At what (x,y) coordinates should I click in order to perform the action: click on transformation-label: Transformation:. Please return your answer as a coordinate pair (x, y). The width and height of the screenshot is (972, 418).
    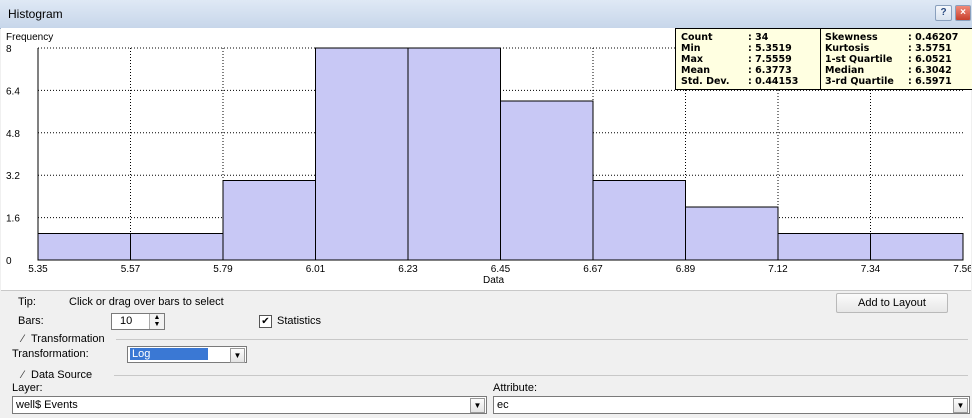
    Looking at the image, I should click on (50, 354).